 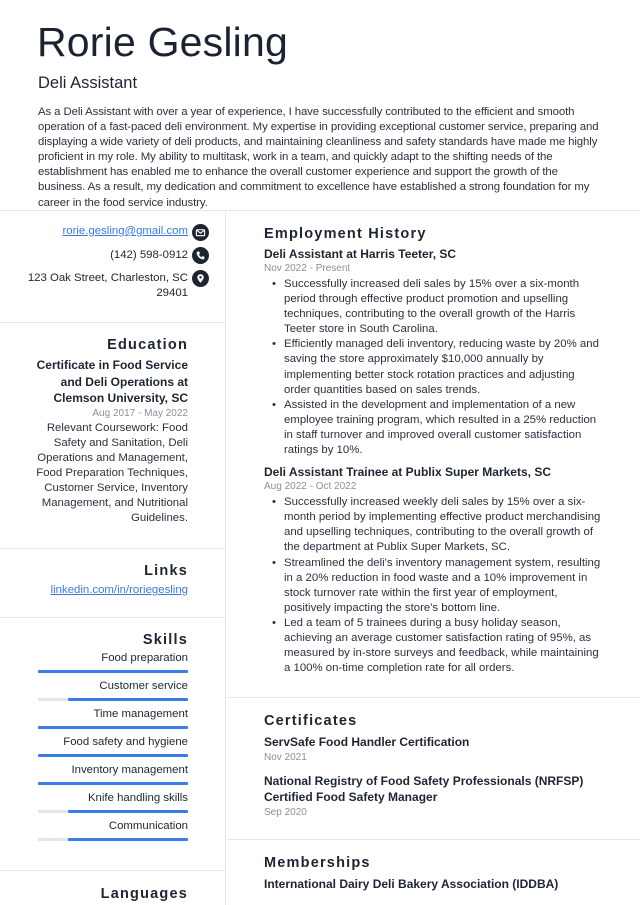 What do you see at coordinates (200, 278) in the screenshot?
I see `location-pin-icon` at bounding box center [200, 278].